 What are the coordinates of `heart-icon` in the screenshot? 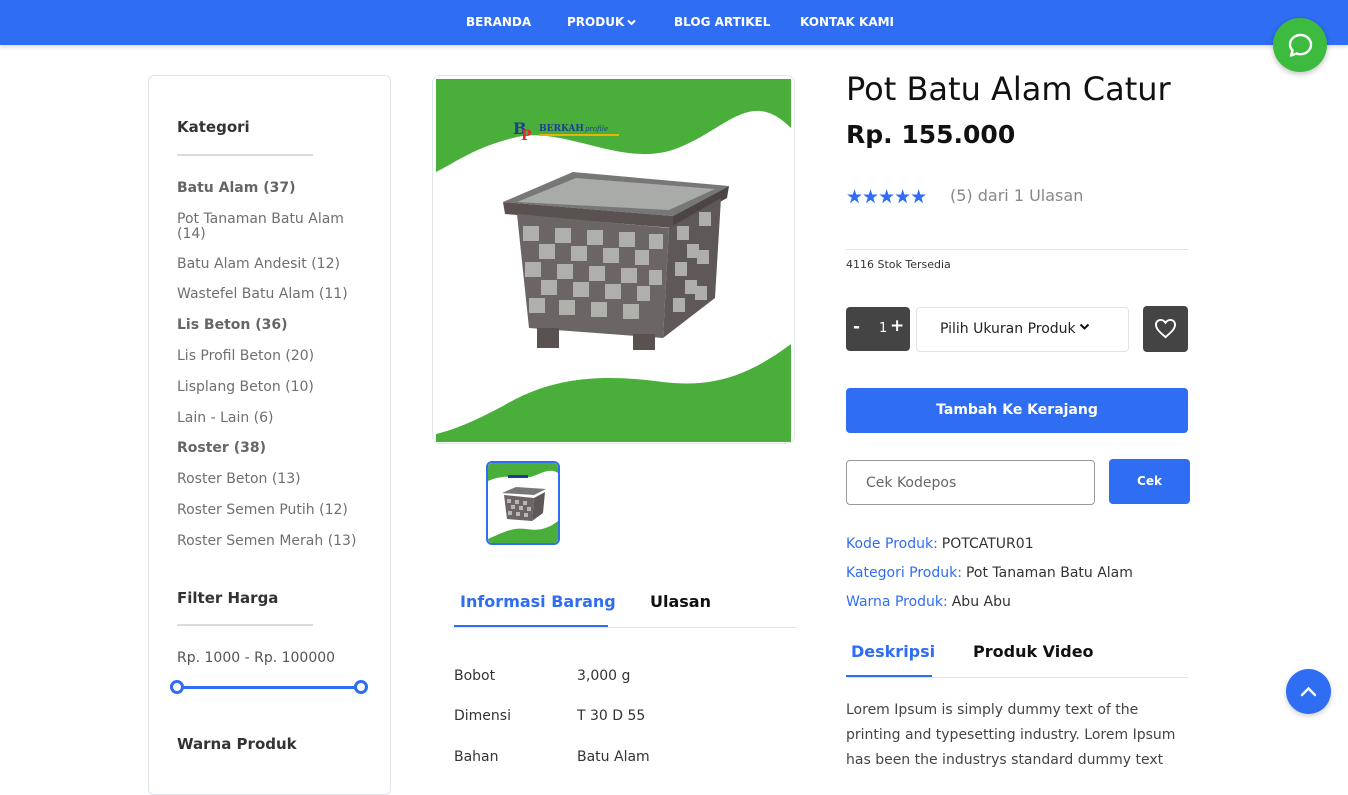 It's located at (1165, 328).